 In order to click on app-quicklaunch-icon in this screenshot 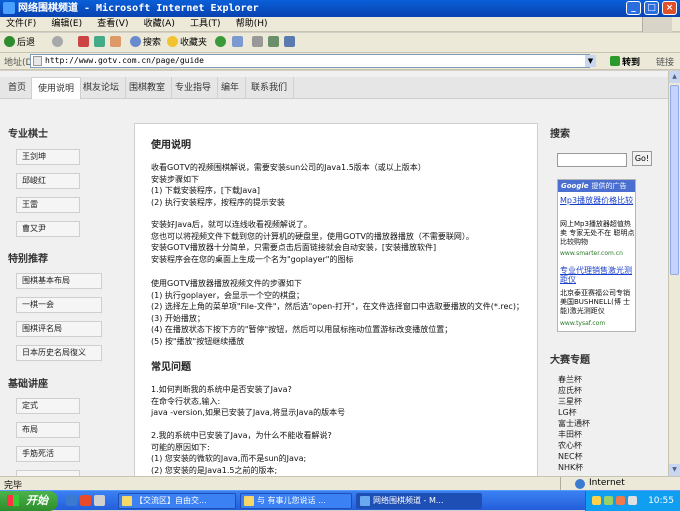, I will do `click(85, 500)`.